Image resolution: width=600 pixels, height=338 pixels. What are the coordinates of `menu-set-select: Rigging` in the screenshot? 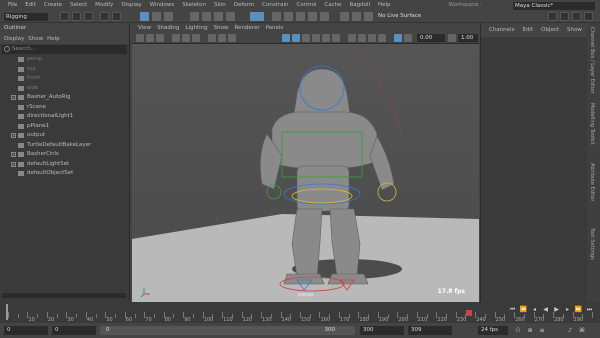 It's located at (26, 17).